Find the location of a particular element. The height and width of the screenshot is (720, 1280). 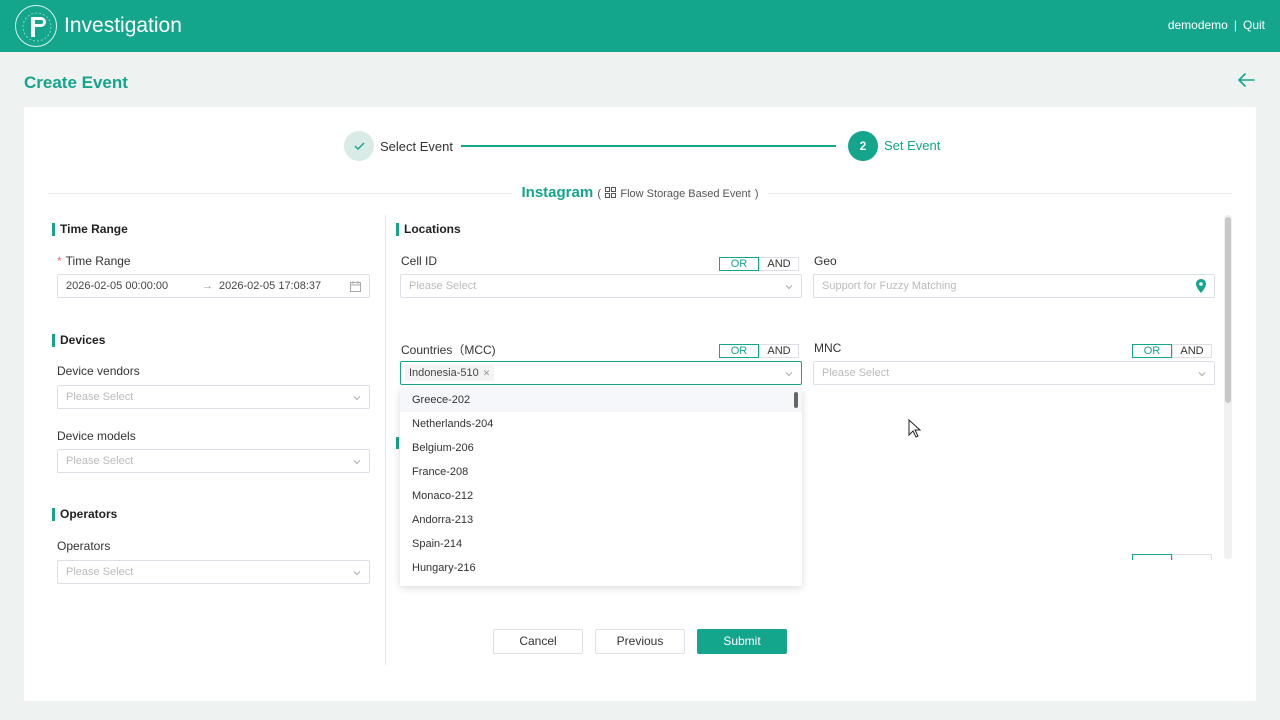

required-mark: * is located at coordinates (59, 261).